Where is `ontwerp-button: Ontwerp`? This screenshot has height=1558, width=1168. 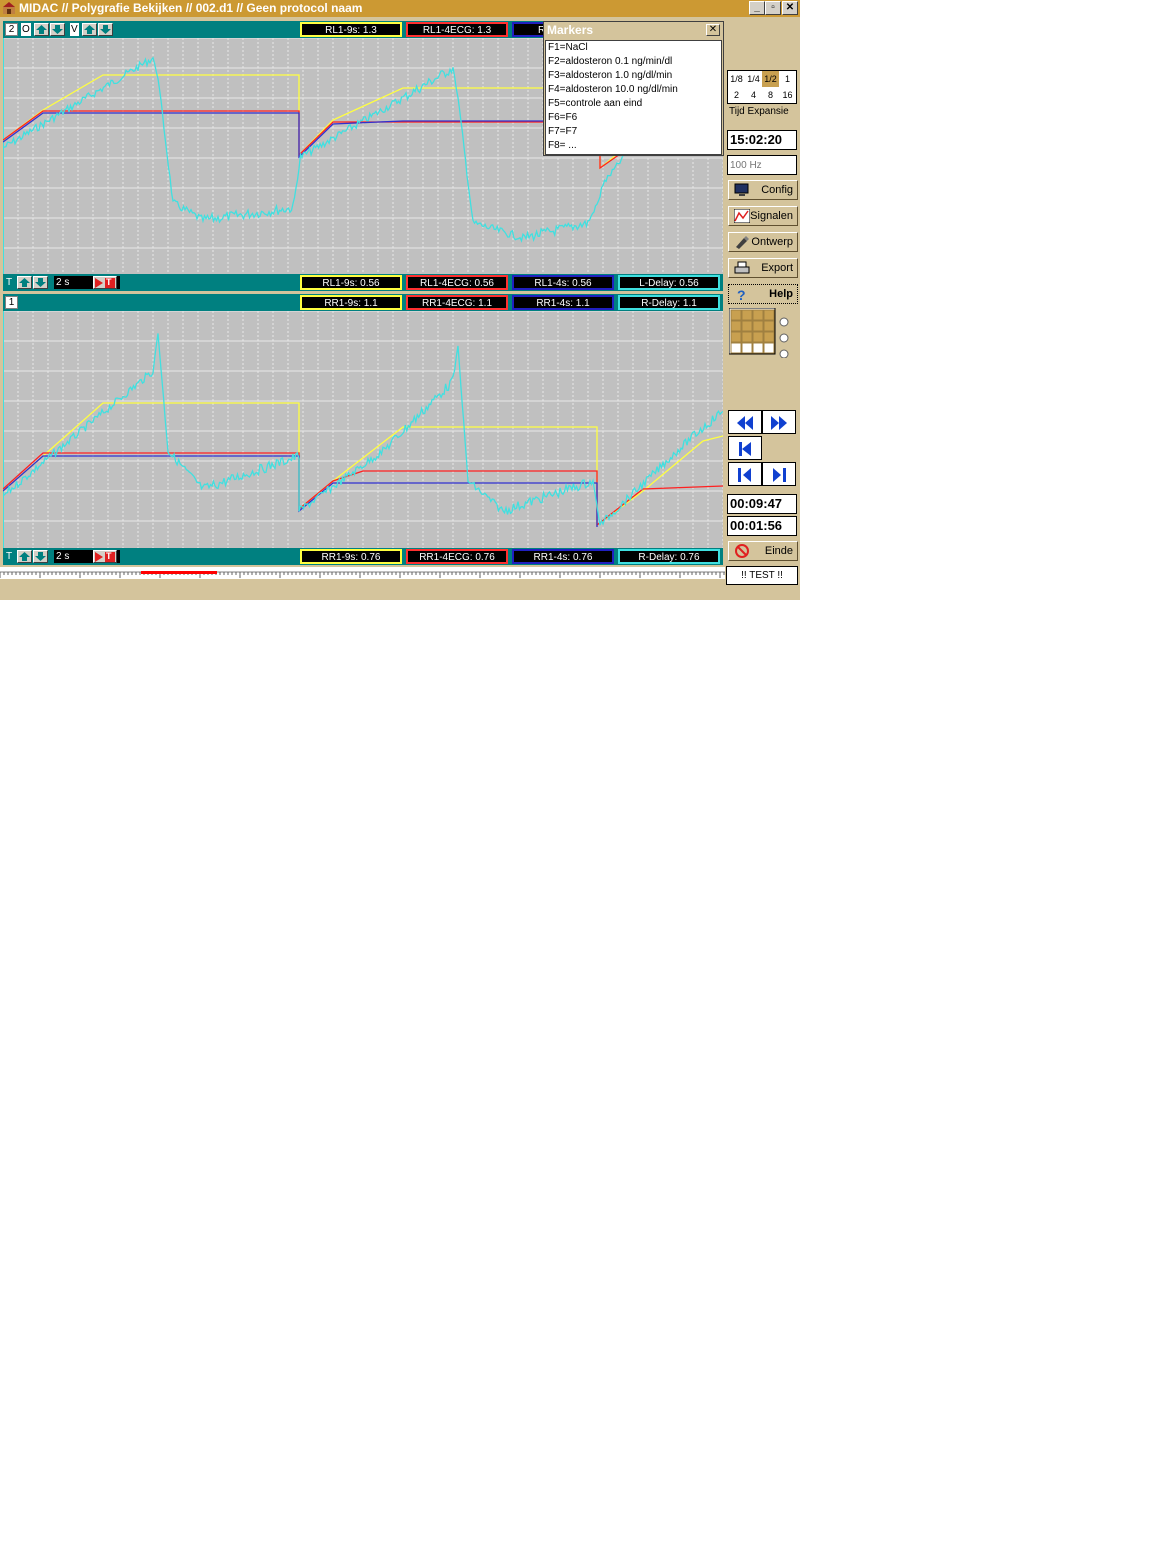 ontwerp-button: Ontwerp is located at coordinates (763, 242).